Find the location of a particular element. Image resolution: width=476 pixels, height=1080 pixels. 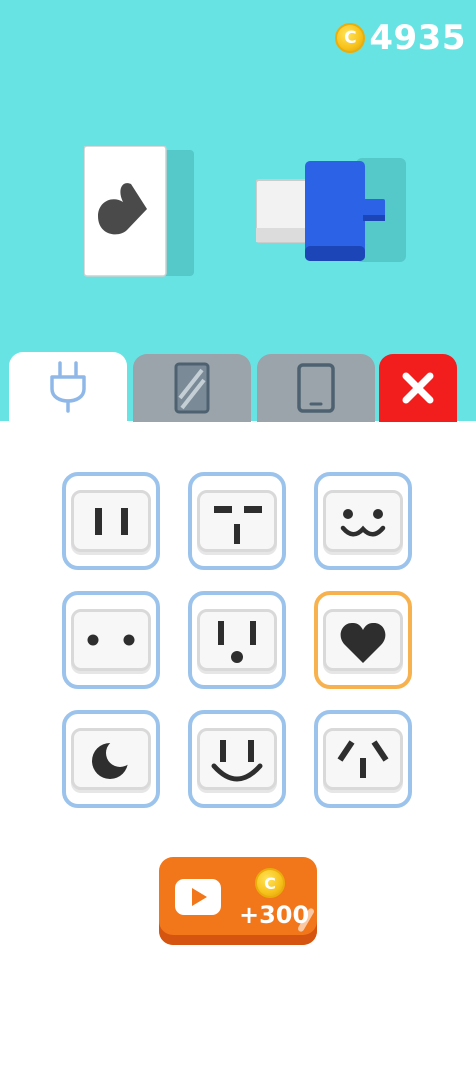

two-dots-icon is located at coordinates (111, 640).